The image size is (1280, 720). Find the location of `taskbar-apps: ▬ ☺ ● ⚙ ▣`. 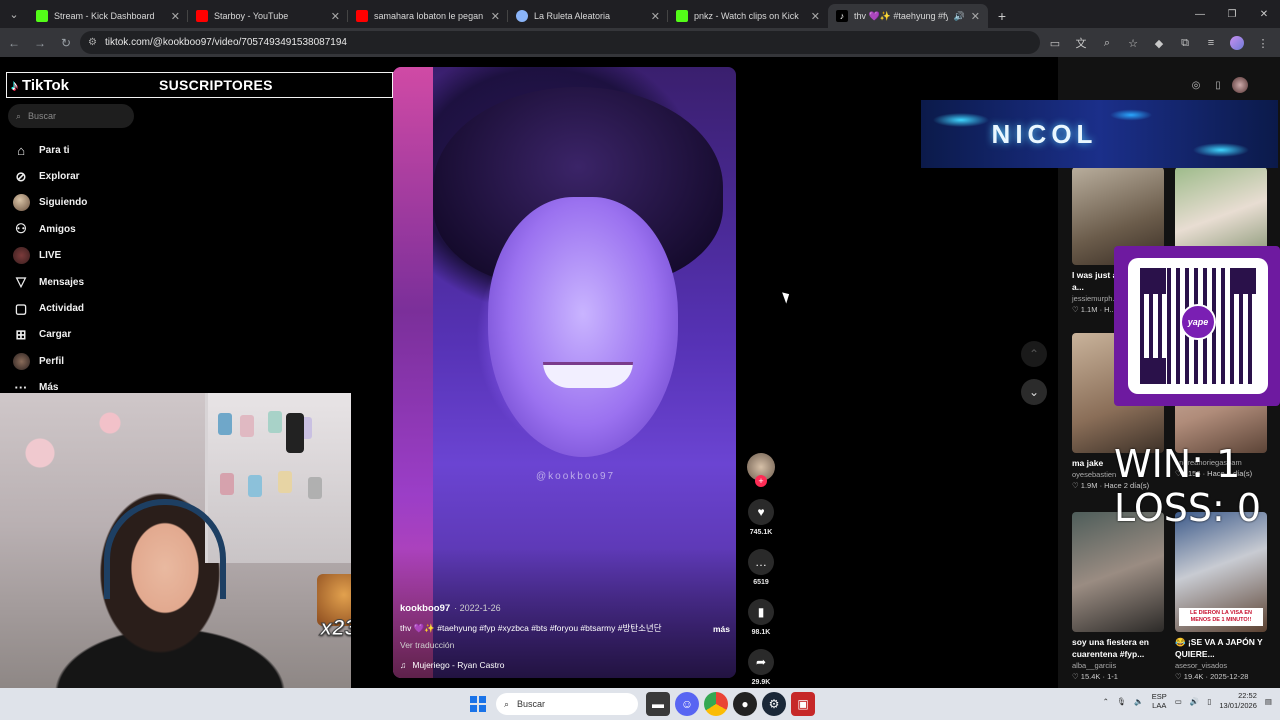

taskbar-apps: ▬ ☺ ● ⚙ ▣ is located at coordinates (730, 704).